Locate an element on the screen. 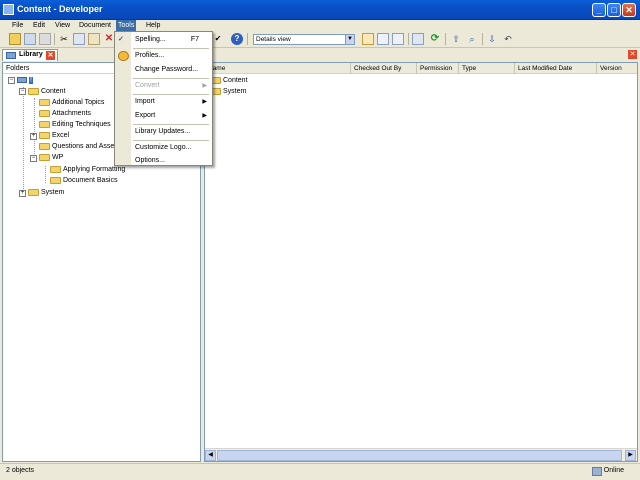 This screenshot has height=480, width=640. close-tab-icon: ✕ is located at coordinates (50, 55).